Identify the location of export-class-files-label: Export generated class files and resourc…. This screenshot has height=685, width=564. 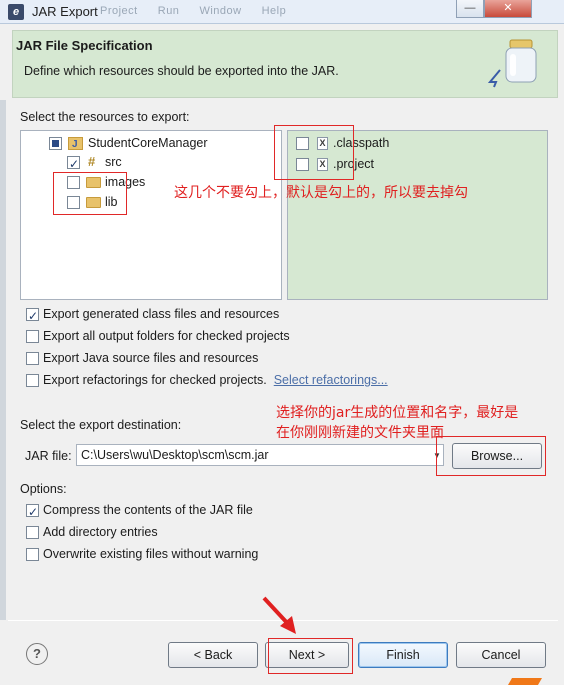
(161, 314).